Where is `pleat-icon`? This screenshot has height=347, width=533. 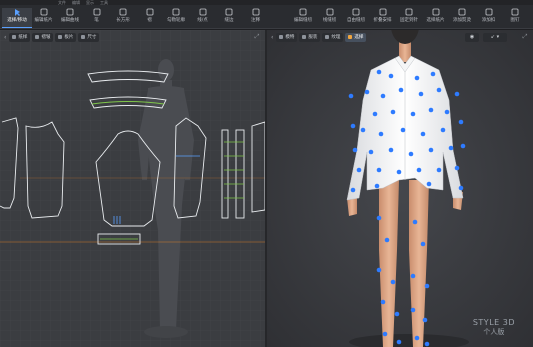
pleat-icon is located at coordinates (149, 12).